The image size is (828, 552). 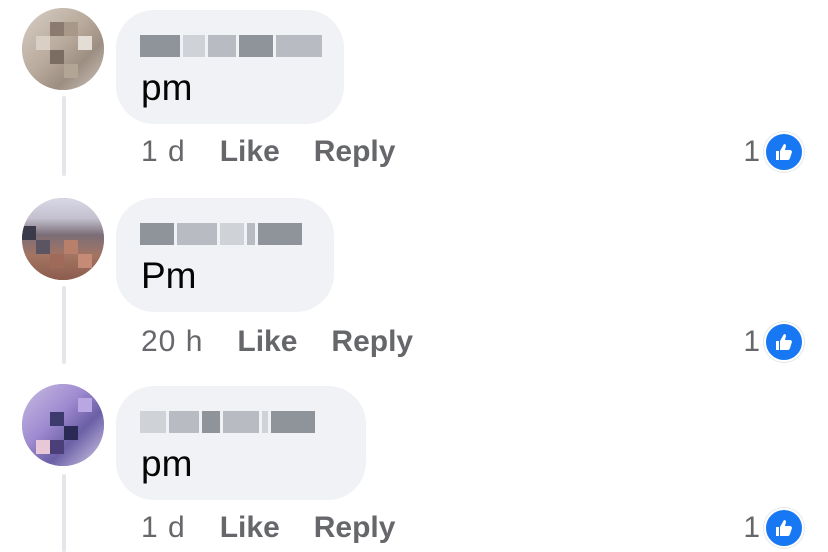 I want to click on comment-timestamp: 20 h, so click(x=172, y=342).